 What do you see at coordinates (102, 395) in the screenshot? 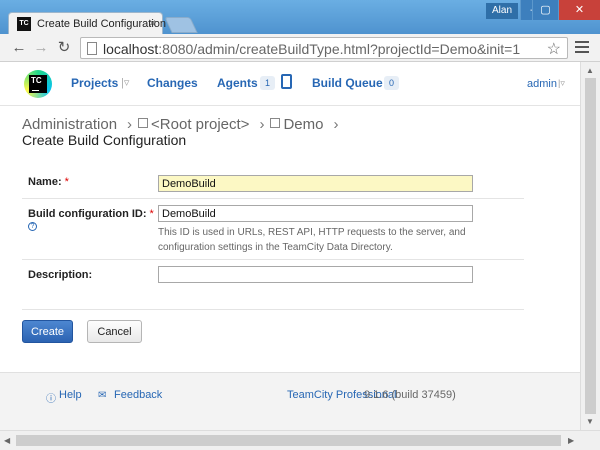
I see `feedback-envelope-icon: ✉` at bounding box center [102, 395].